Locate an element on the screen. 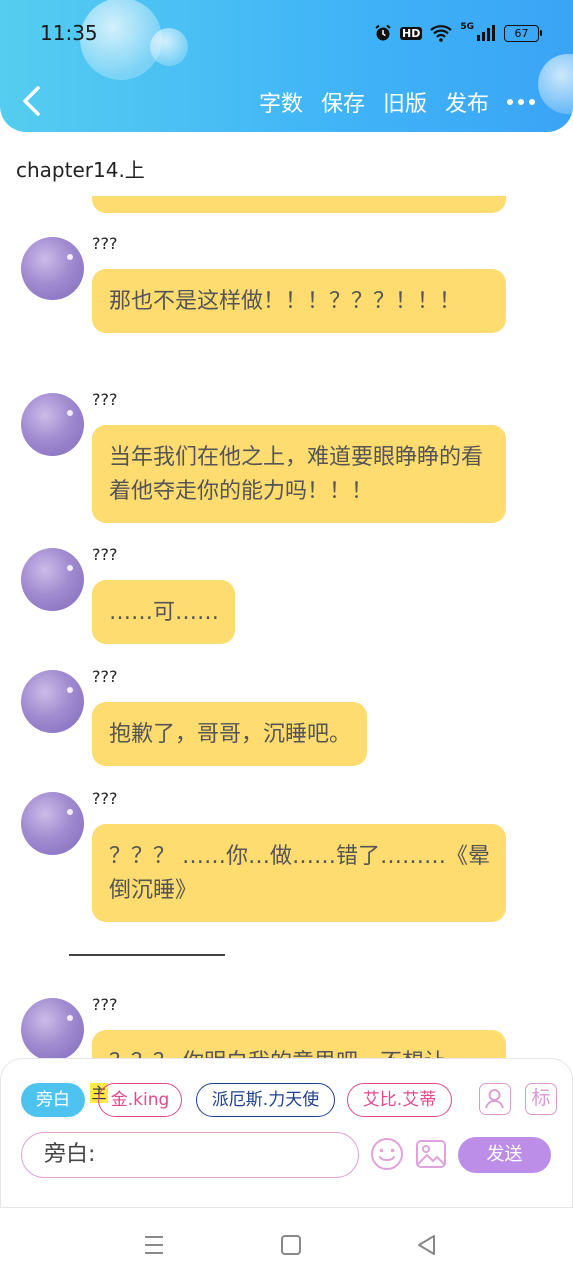 The width and height of the screenshot is (573, 1280). character-manage-button is located at coordinates (495, 1099).